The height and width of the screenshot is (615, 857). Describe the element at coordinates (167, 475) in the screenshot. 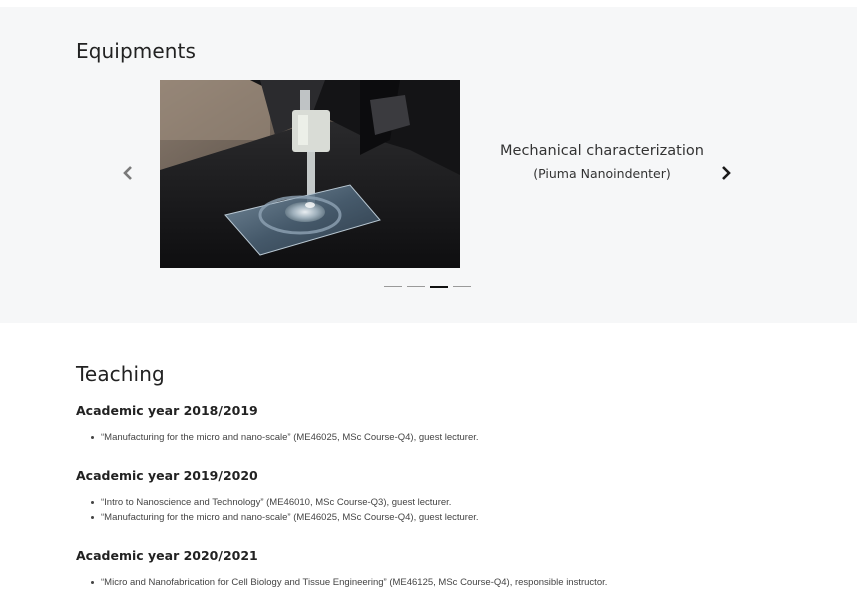

I see `year-heading: Academic year 2019/2020` at that location.